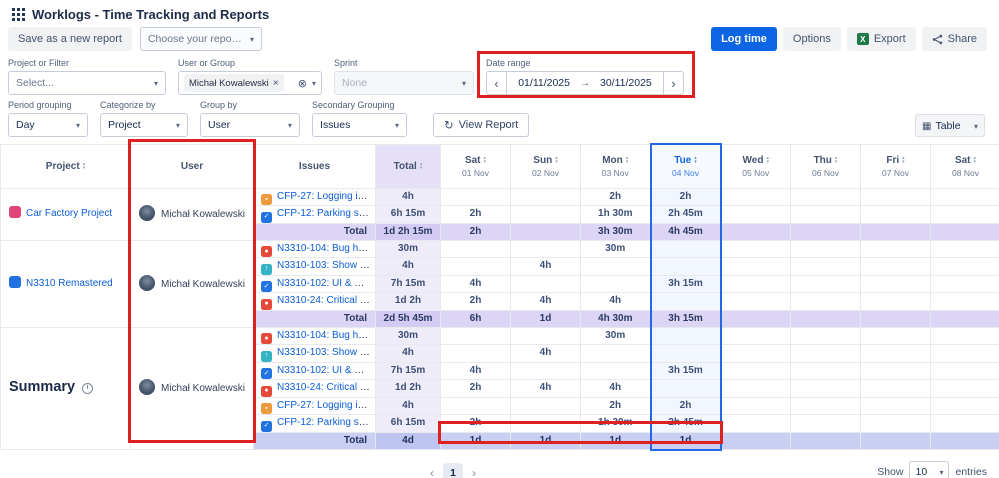 Image resolution: width=999 pixels, height=478 pixels. What do you see at coordinates (144, 125) in the screenshot?
I see `categorize-by-select: Project` at bounding box center [144, 125].